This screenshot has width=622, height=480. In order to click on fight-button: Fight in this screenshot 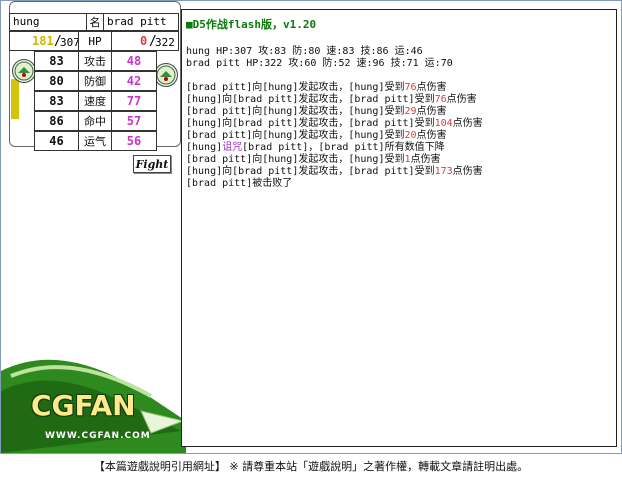, I will do `click(152, 164)`.